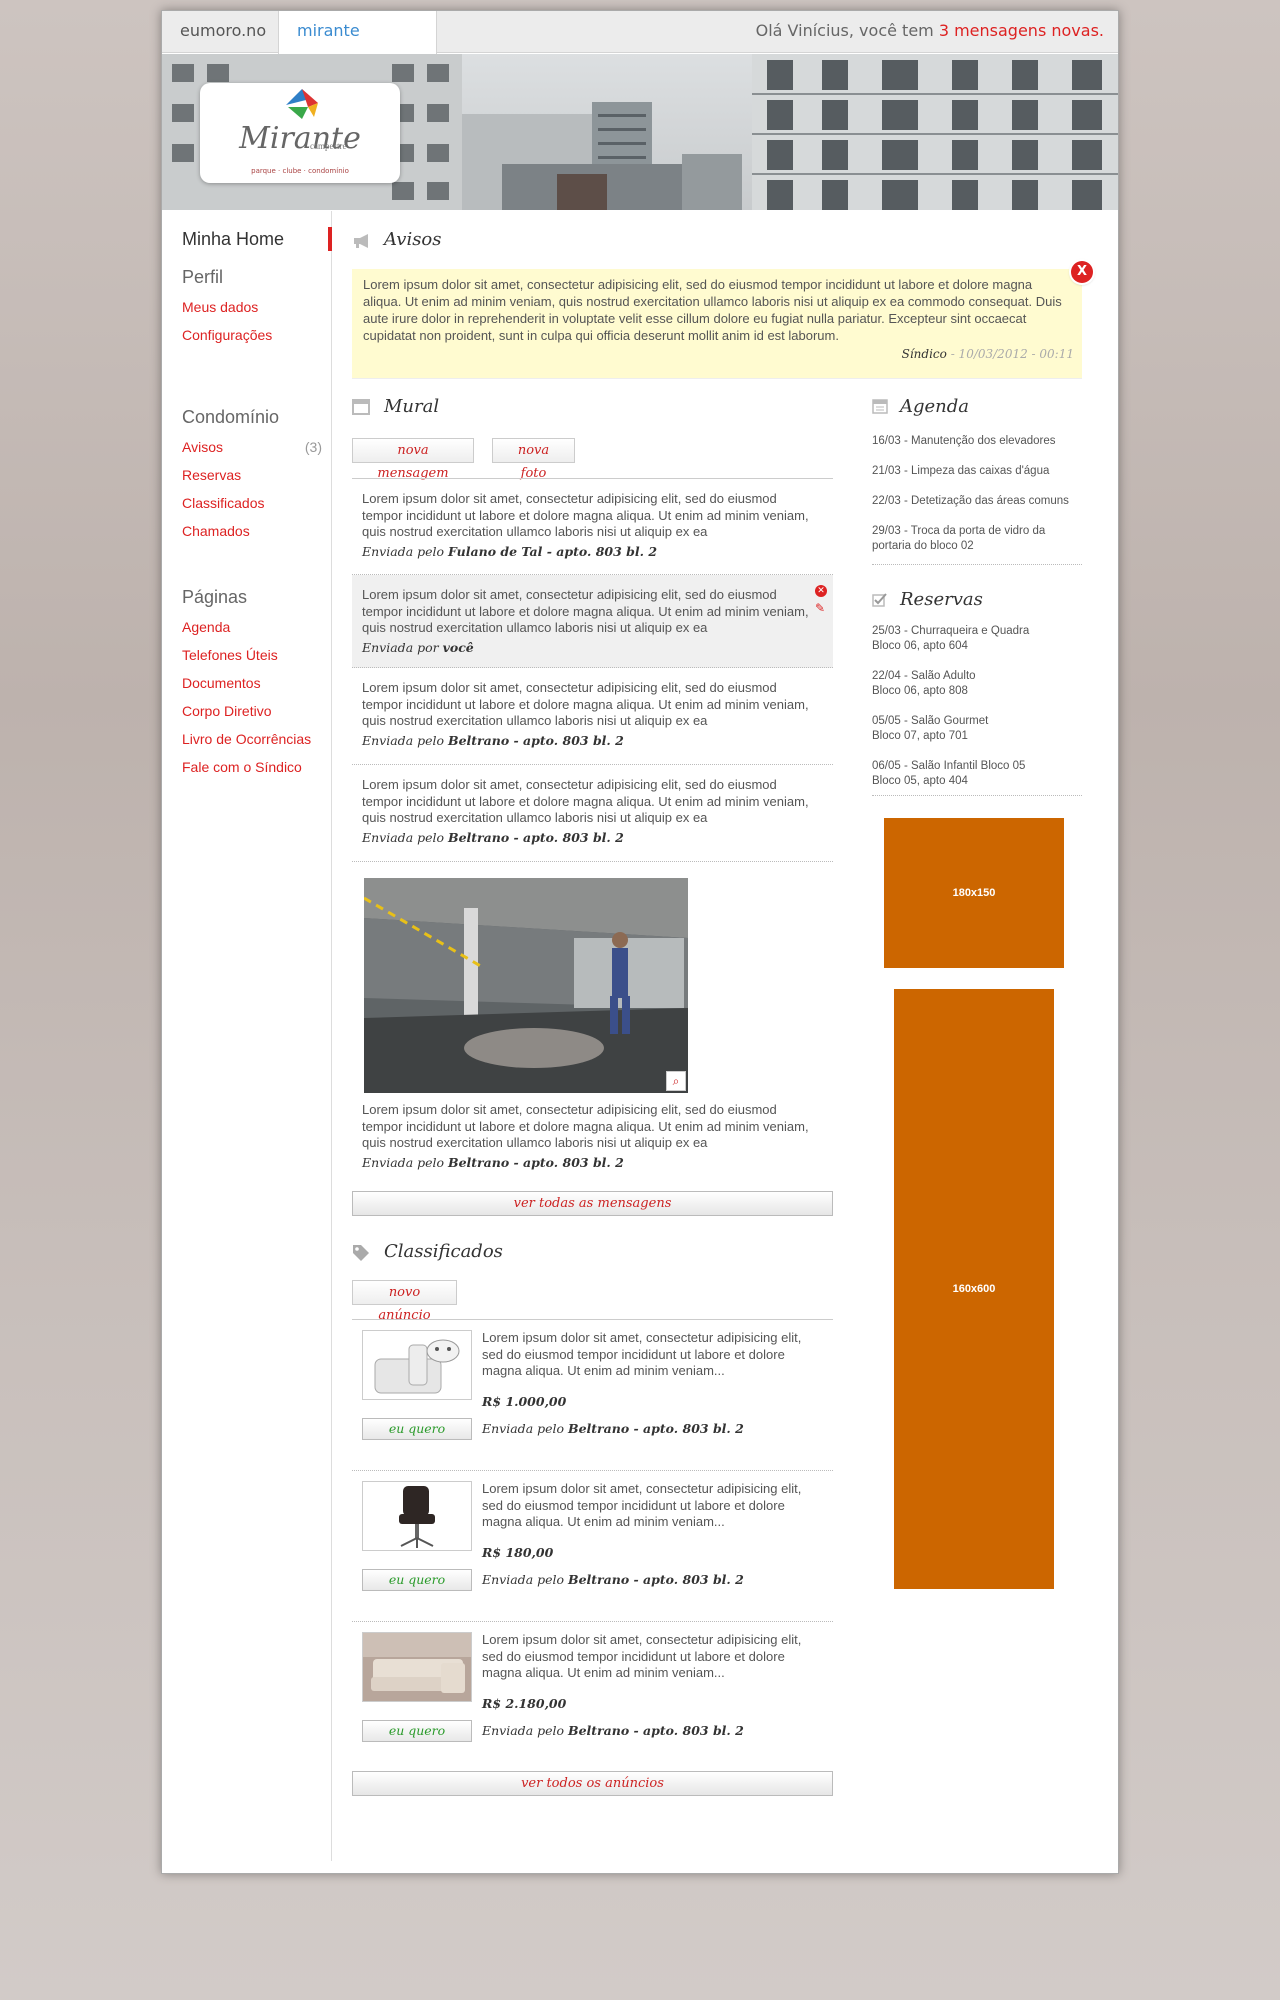 Image resolution: width=1280 pixels, height=2000 pixels. I want to click on post-photo: ⌕, so click(526, 985).